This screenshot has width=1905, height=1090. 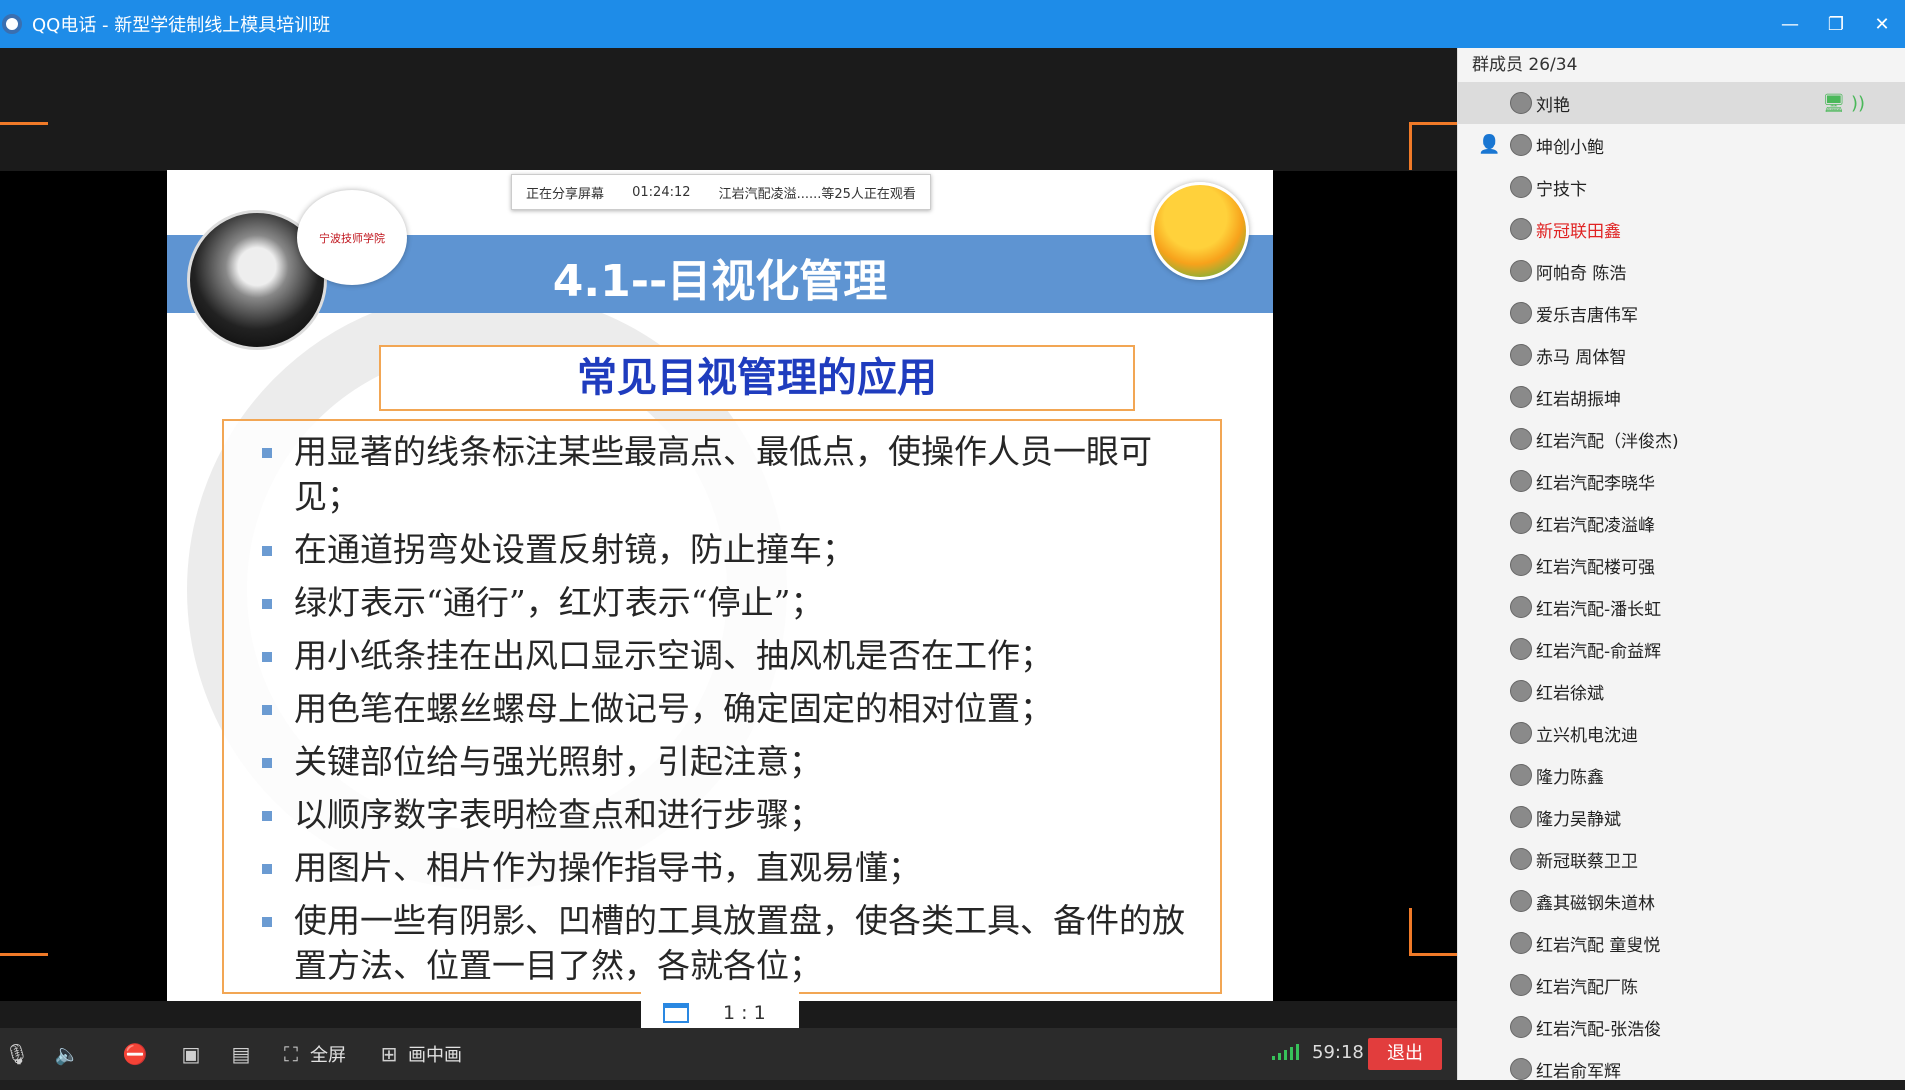 I want to click on member-name: 新冠联田鑫, so click(x=1578, y=231).